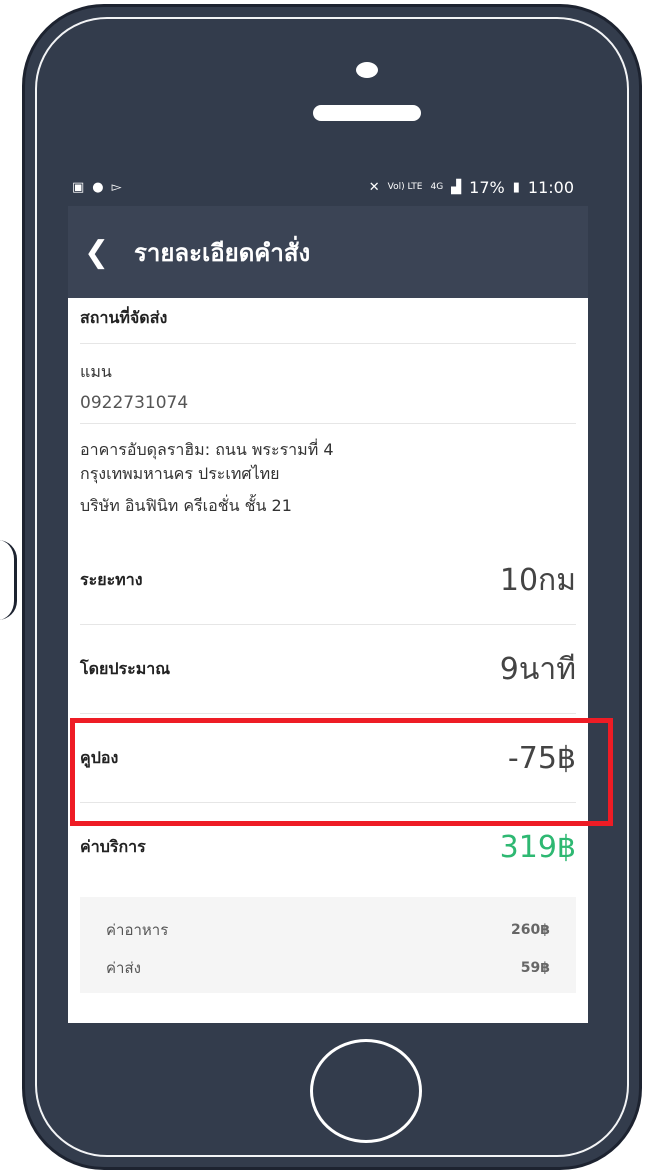  Describe the element at coordinates (328, 252) in the screenshot. I see `app-bar: ❮ รายละเอียดคำสั่ง` at that location.